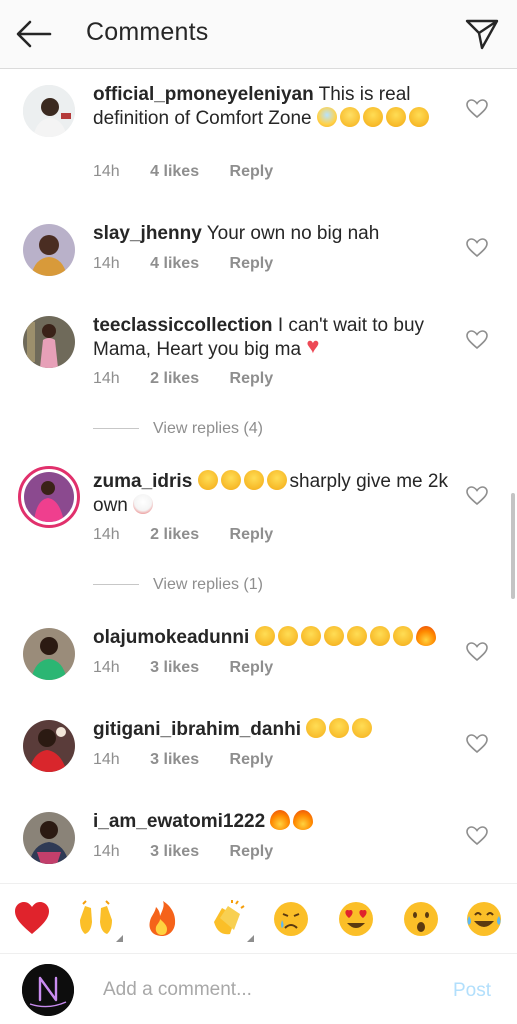 The image size is (517, 1024). Describe the element at coordinates (472, 991) in the screenshot. I see `post-button: Post` at that location.